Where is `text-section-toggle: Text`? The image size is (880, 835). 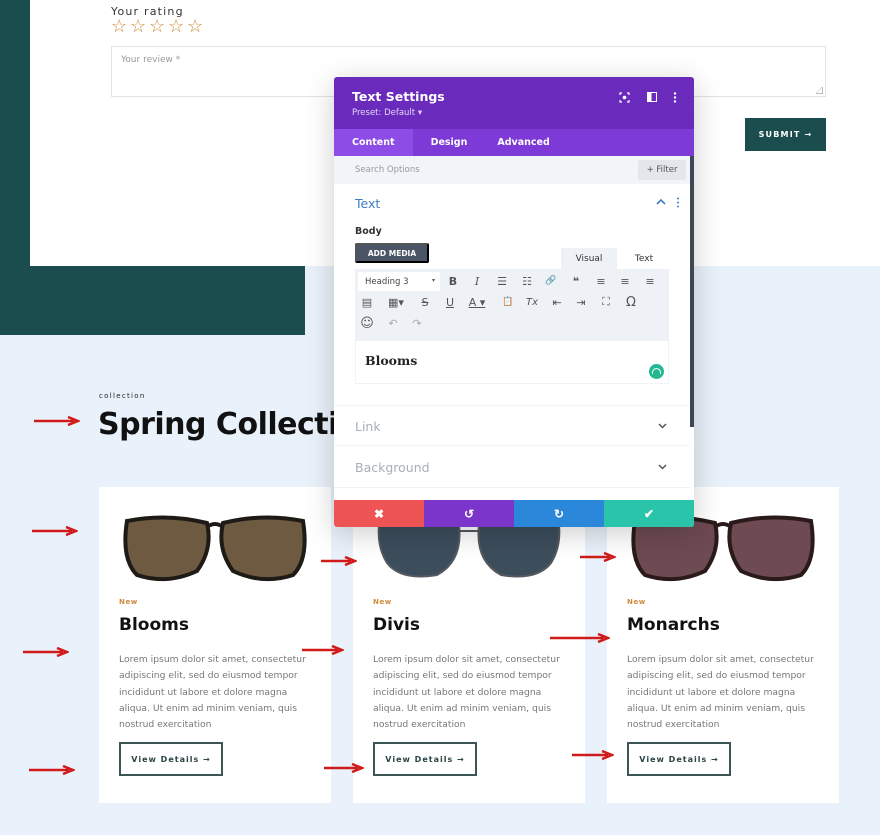 text-section-toggle: Text is located at coordinates (367, 203).